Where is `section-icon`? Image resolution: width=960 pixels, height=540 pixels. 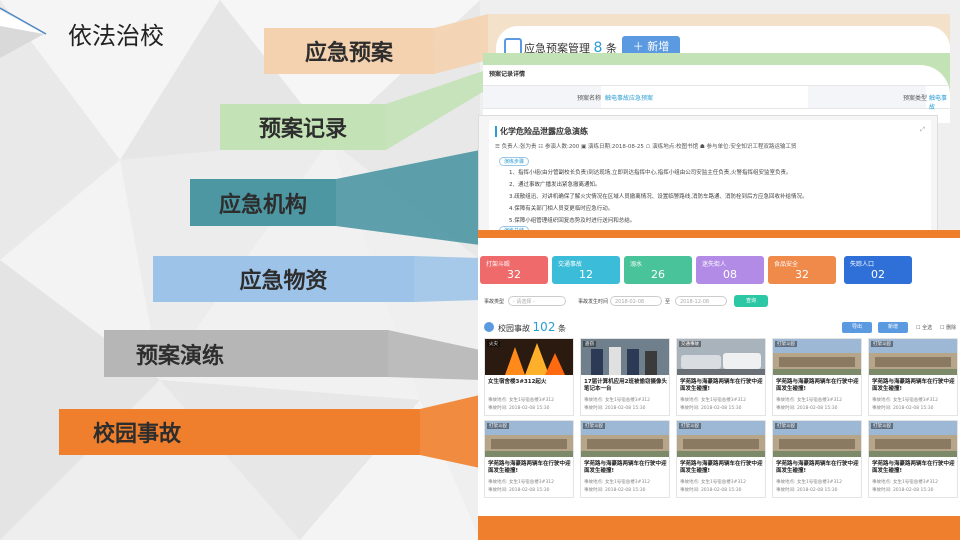 section-icon is located at coordinates (489, 327).